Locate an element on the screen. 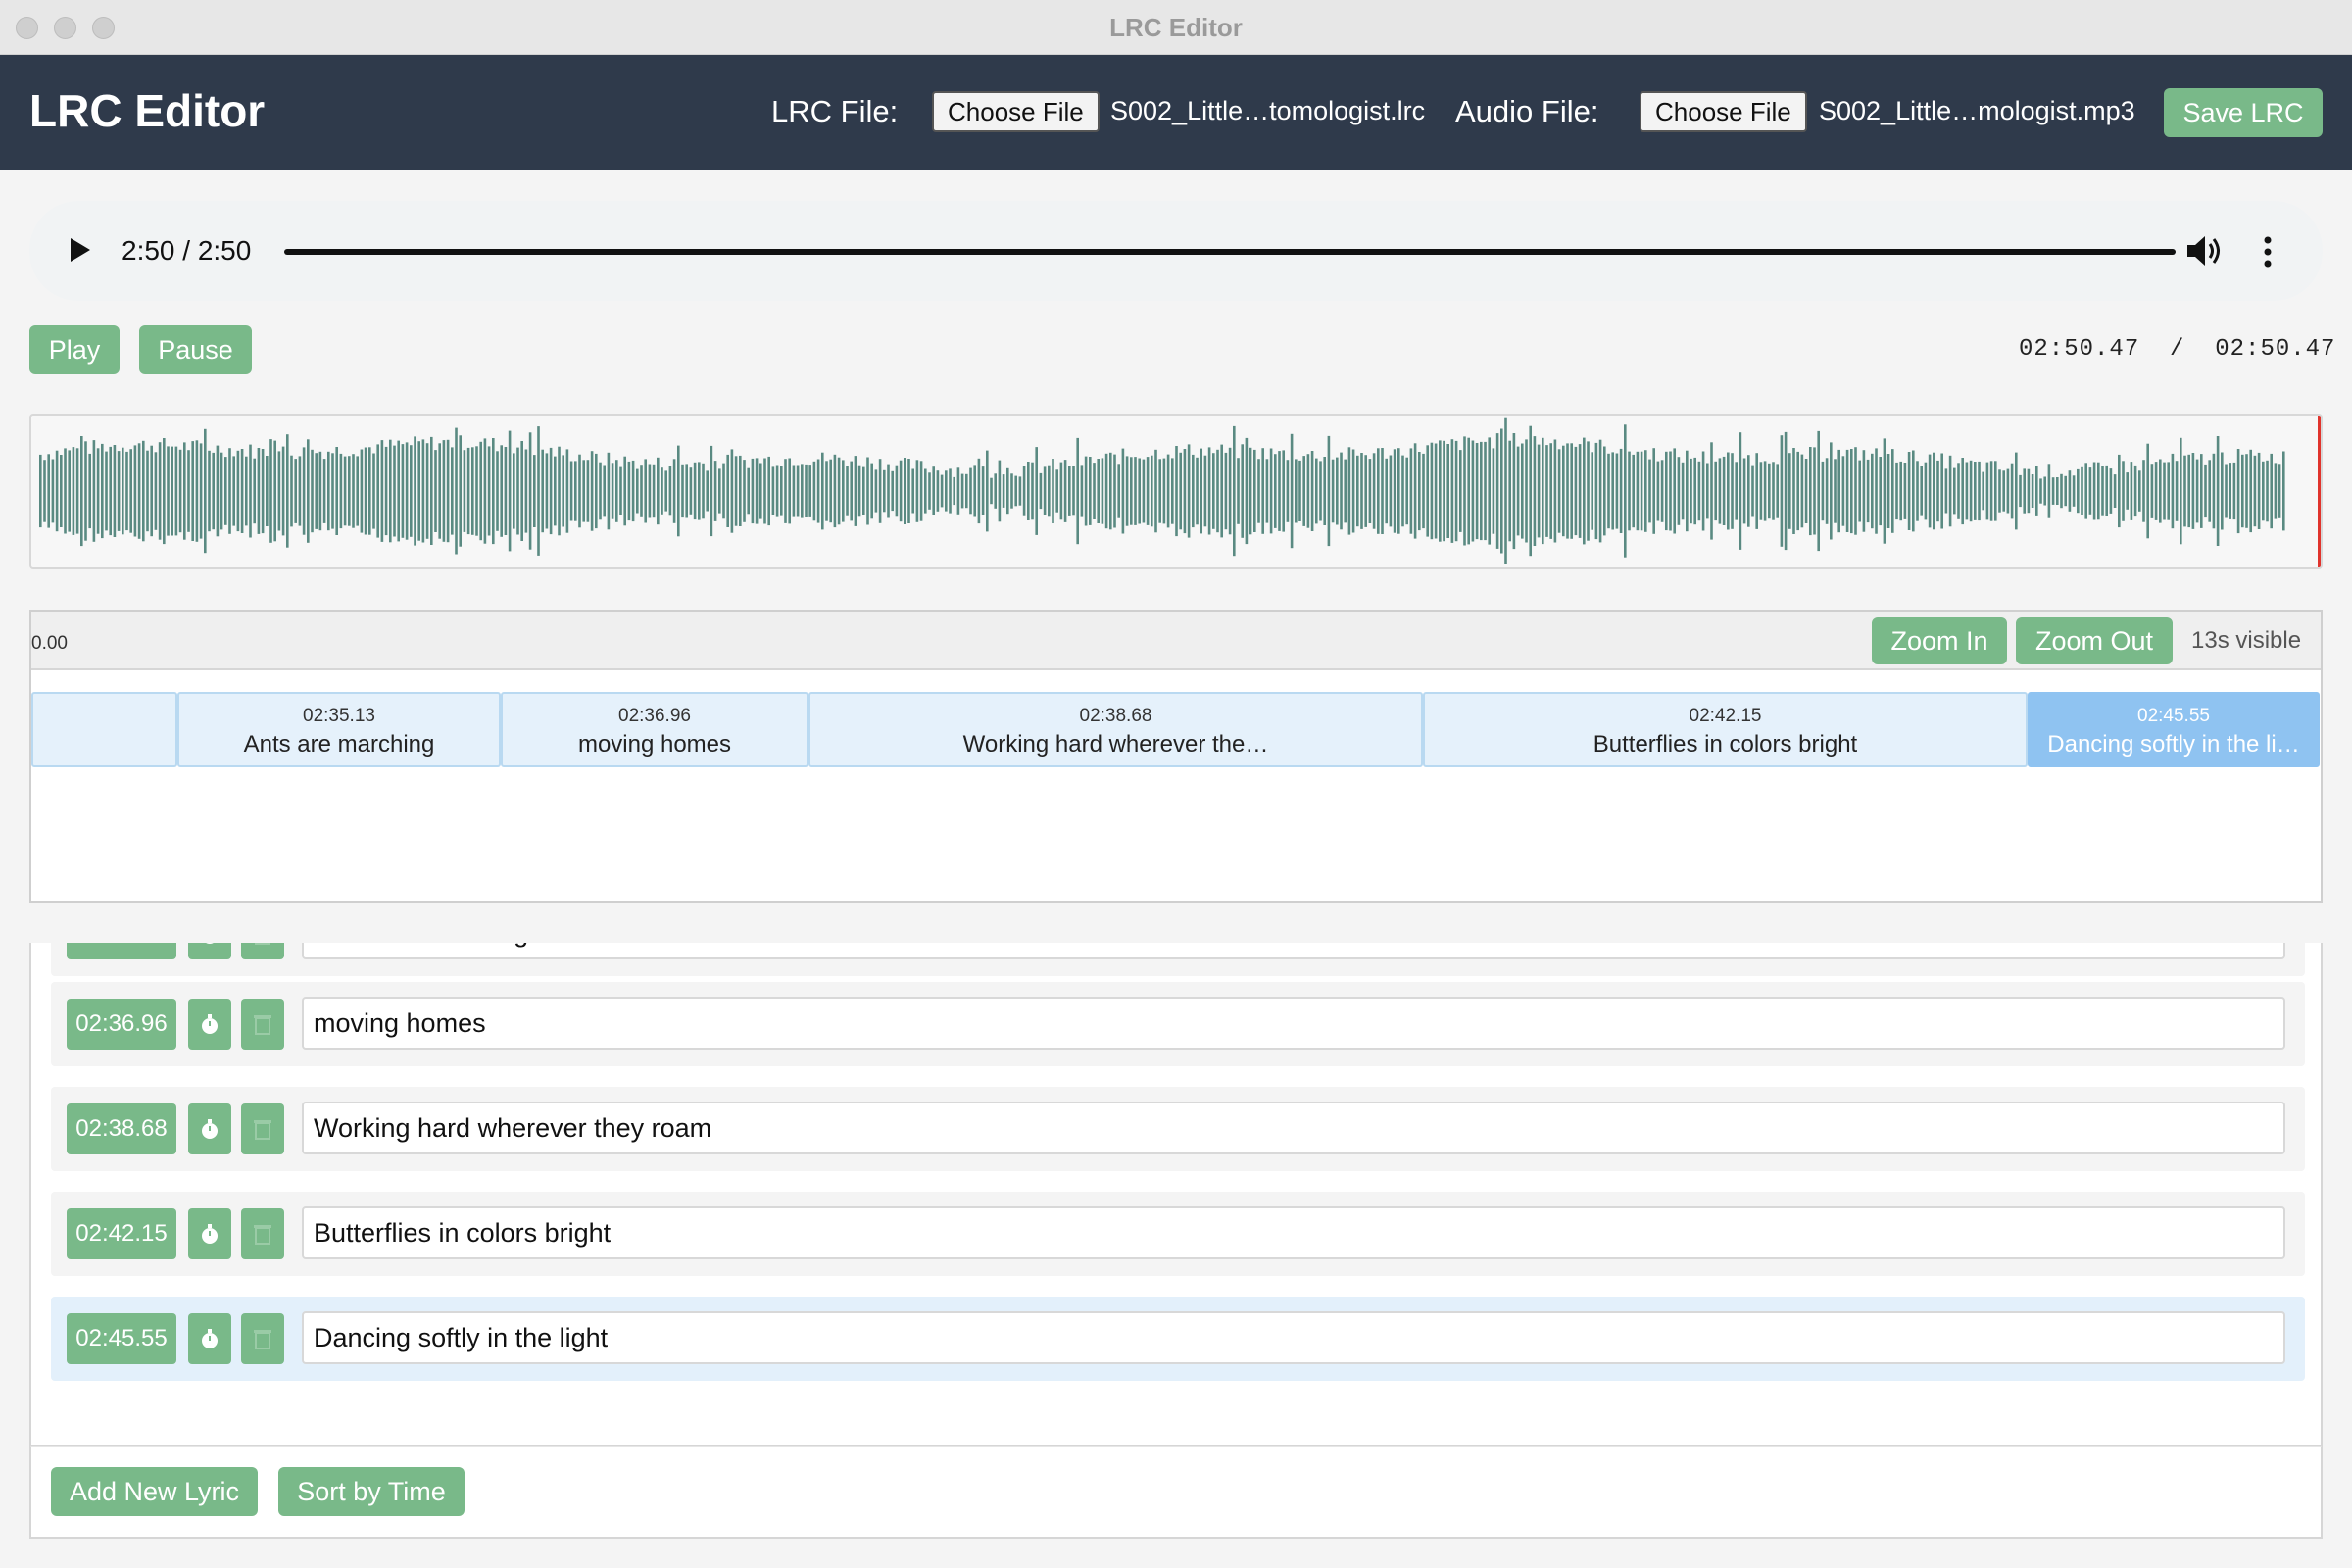  segment-text: Ants are marching is located at coordinates (339, 744).